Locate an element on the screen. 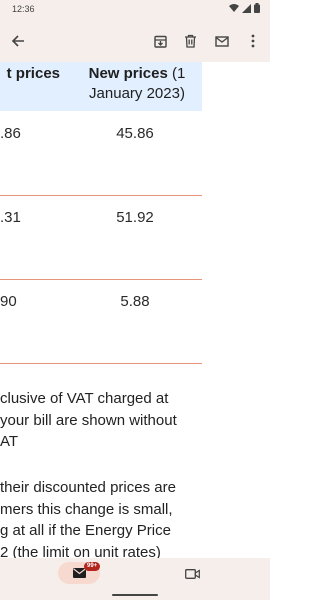 The image size is (320, 600). unread-count-badge: 99+ is located at coordinates (92, 566).